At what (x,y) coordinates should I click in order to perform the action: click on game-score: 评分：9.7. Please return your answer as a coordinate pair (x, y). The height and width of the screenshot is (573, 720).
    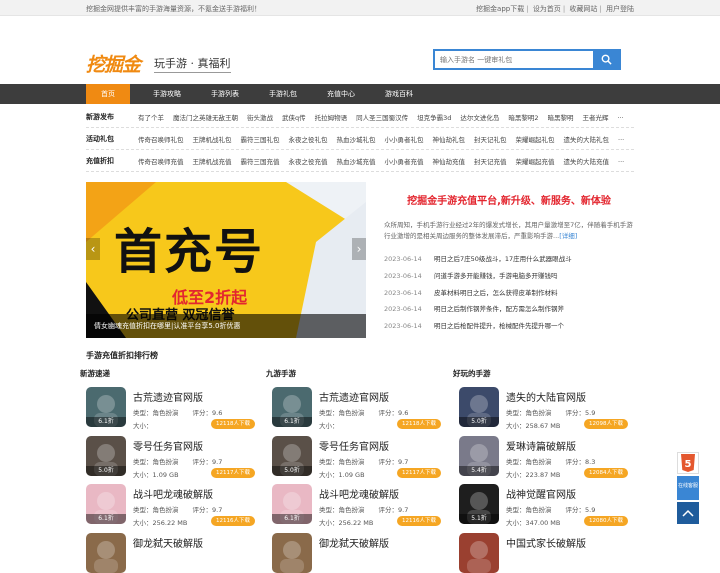
    Looking at the image, I should click on (394, 462).